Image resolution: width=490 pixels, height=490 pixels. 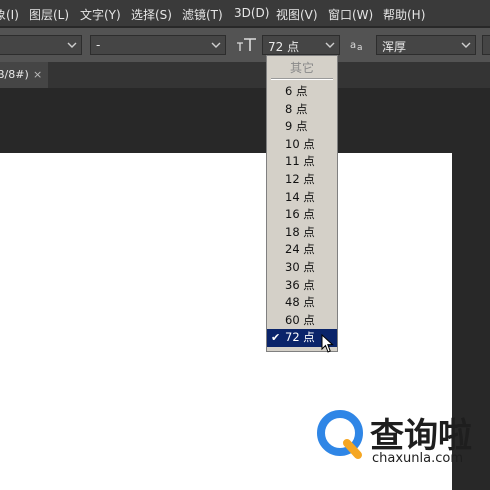 I want to click on option-12pt: 12 点, so click(x=302, y=180).